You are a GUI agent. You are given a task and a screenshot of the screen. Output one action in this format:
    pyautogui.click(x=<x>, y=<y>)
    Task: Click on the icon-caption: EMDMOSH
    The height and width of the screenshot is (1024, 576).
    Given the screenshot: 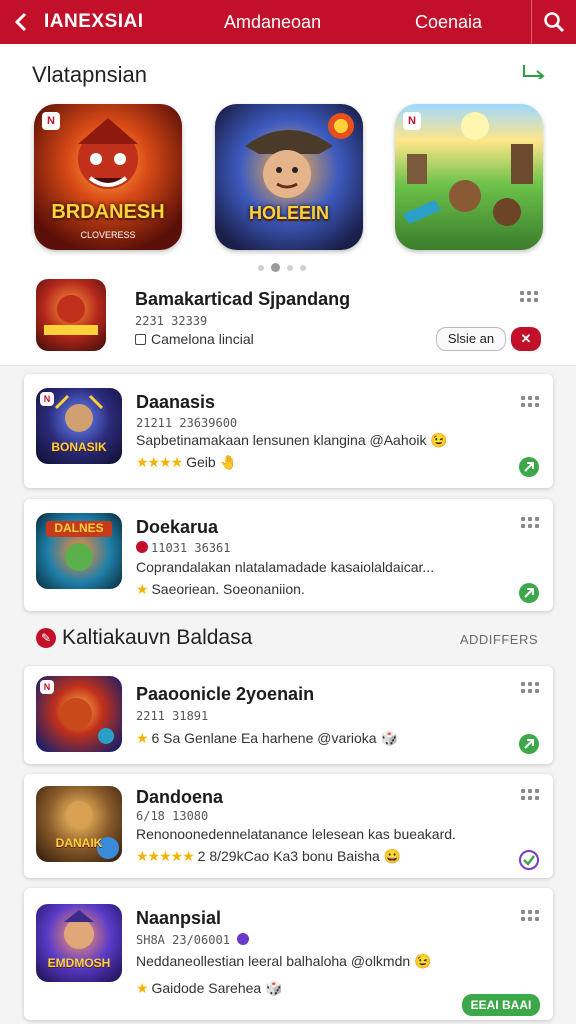 What is the action you would take?
    pyautogui.click(x=79, y=963)
    